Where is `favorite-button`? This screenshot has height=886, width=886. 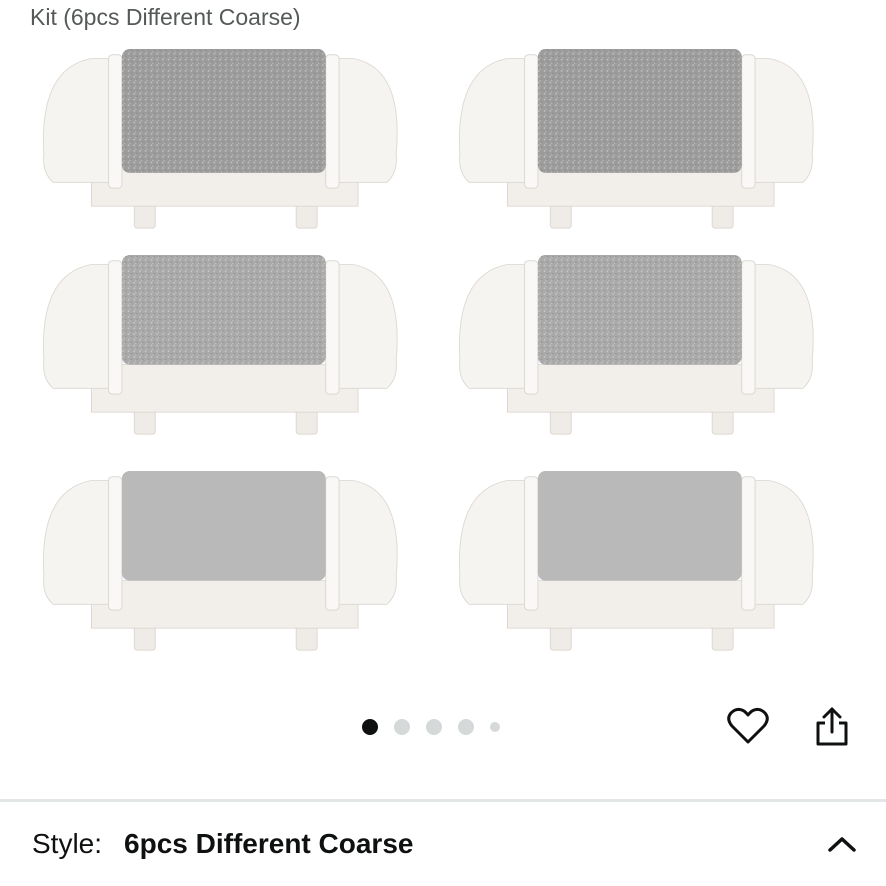 favorite-button is located at coordinates (748, 726).